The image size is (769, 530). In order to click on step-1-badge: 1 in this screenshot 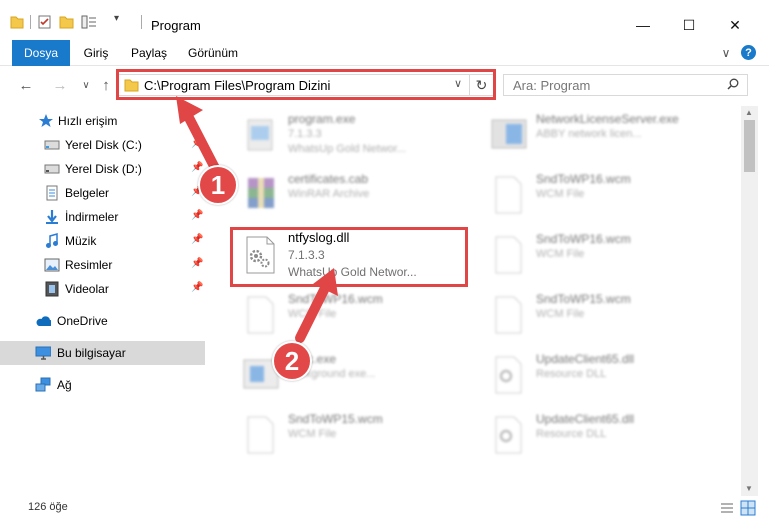, I will do `click(218, 185)`.